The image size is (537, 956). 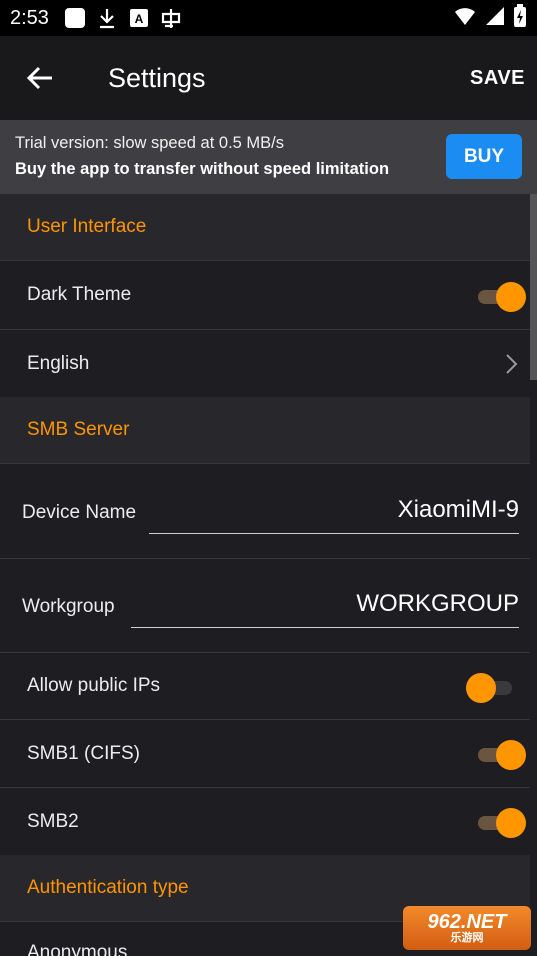 I want to click on dark-theme-label: Dark Theme, so click(x=79, y=294).